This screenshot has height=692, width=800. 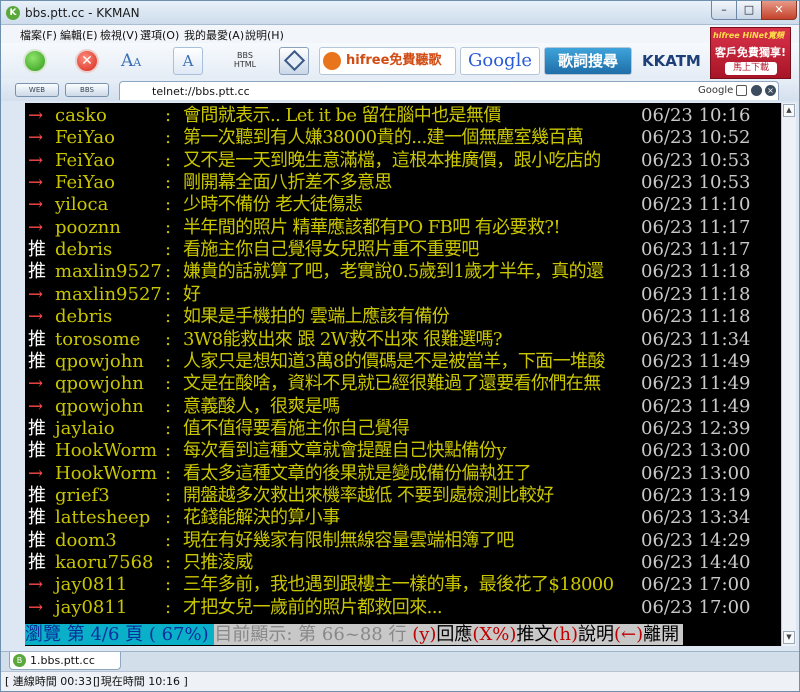 What do you see at coordinates (789, 110) in the screenshot?
I see `scroll-up-icon: ▲` at bounding box center [789, 110].